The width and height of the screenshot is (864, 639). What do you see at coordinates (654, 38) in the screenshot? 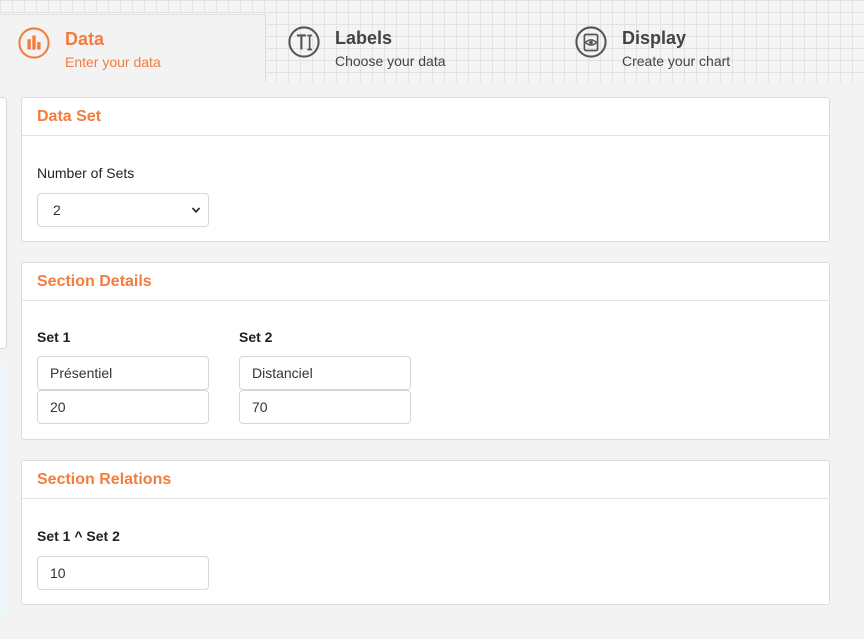
I see `tab-display-title: Display` at bounding box center [654, 38].